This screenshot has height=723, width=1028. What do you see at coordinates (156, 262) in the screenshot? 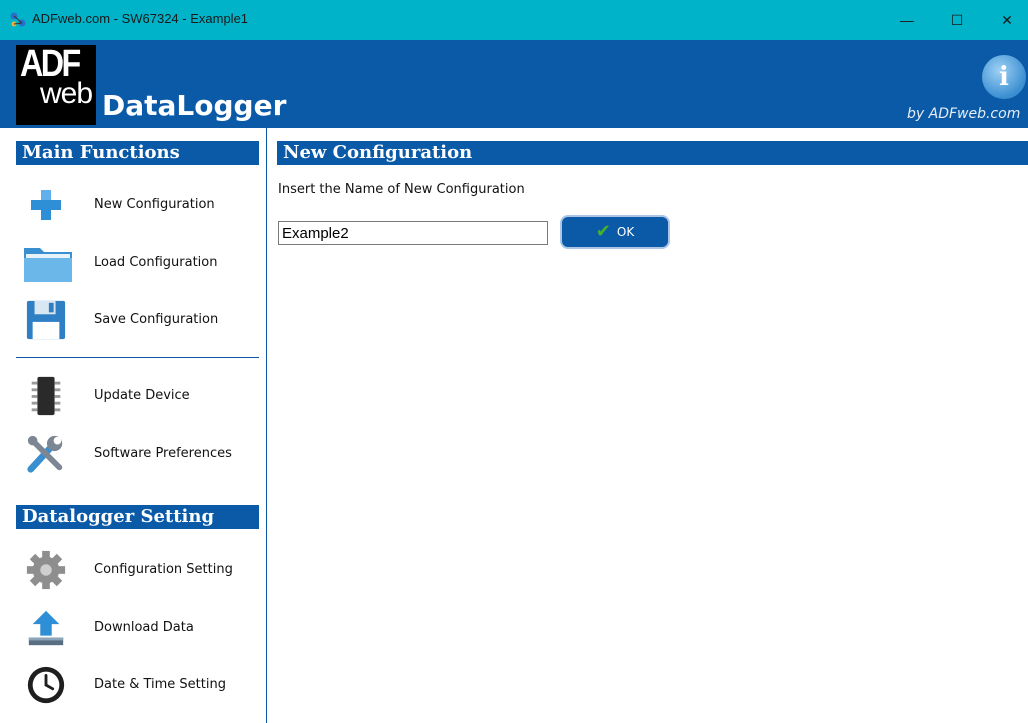
I see `menu-load-configuration-label: Load Configuration` at bounding box center [156, 262].